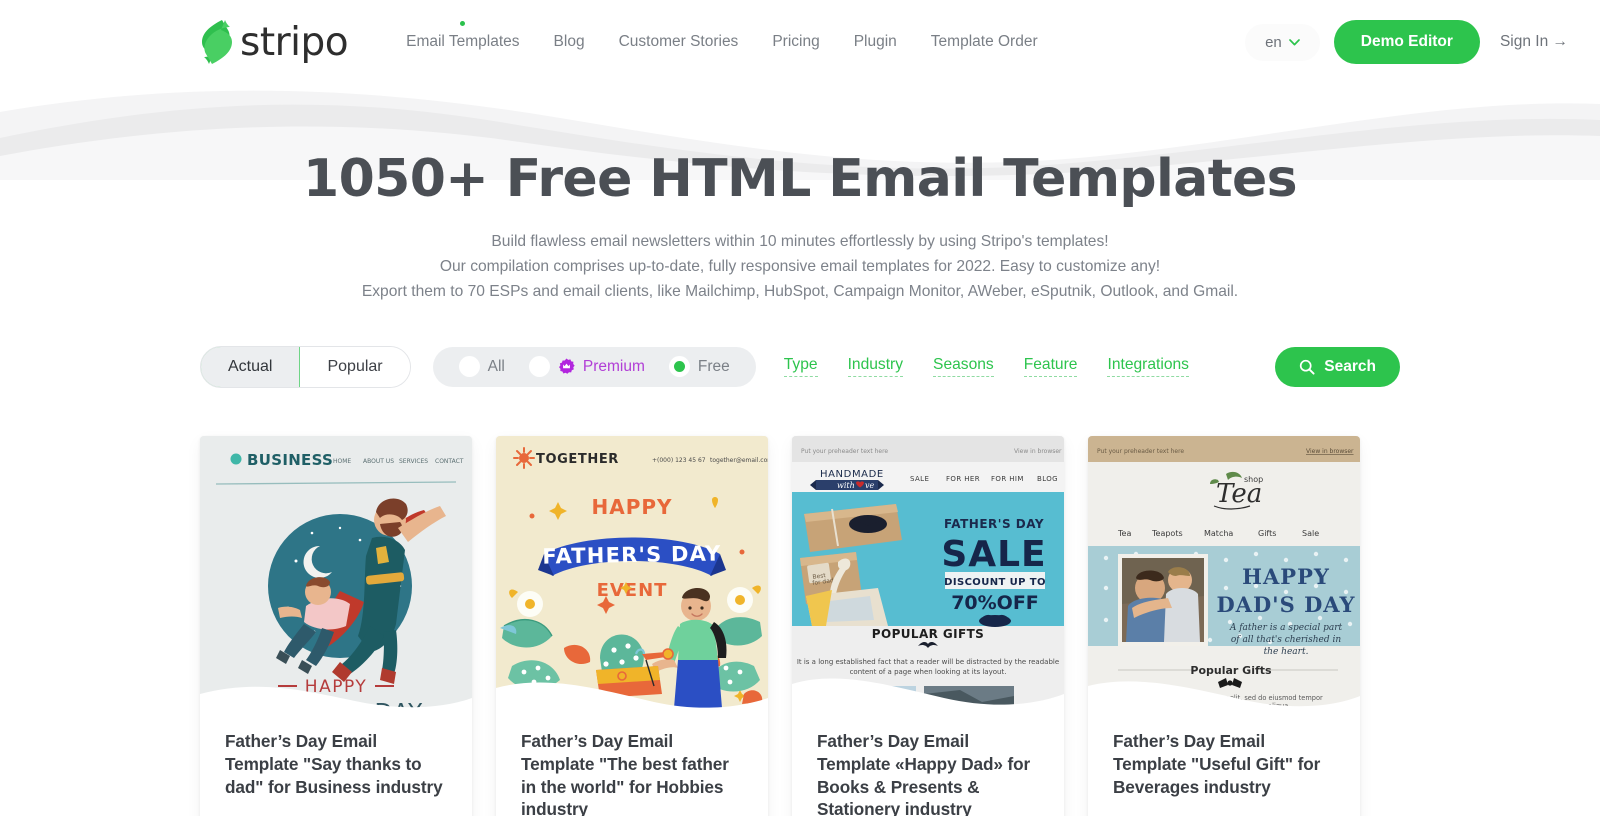 Image resolution: width=1600 pixels, height=816 pixels. What do you see at coordinates (963, 479) in the screenshot?
I see `svg-text: FOR HER` at bounding box center [963, 479].